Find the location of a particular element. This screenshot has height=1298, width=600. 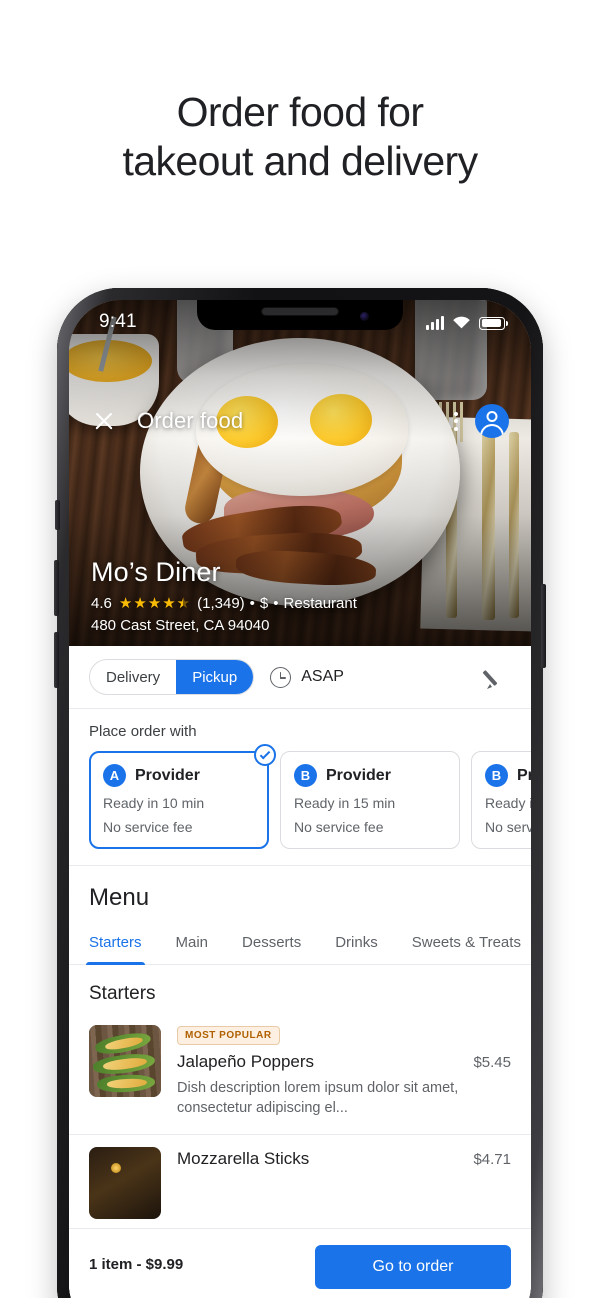

app-bar-title: Order food is located at coordinates (190, 420).